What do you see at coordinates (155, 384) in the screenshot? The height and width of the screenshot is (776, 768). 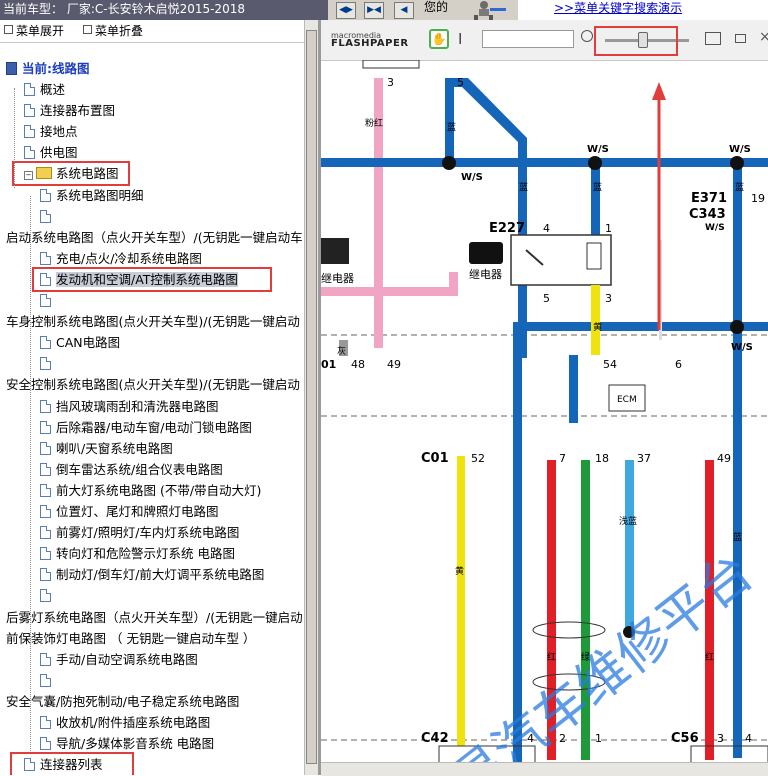 I see `tree-item: 安全控制系统电路图(点火开关车型)/(无钥匙一键启动` at bounding box center [155, 384].